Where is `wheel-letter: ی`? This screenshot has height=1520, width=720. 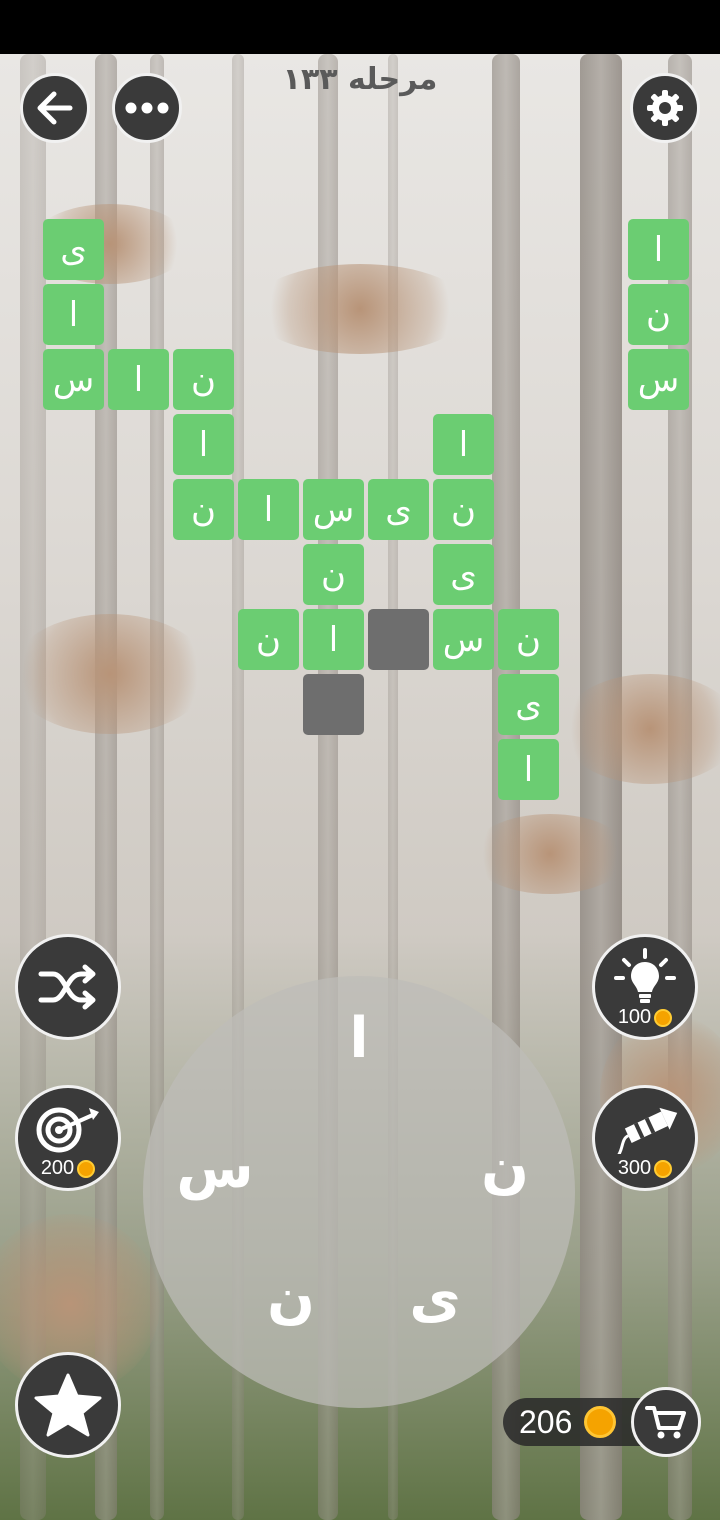
wheel-letter: ی is located at coordinates (435, 1298).